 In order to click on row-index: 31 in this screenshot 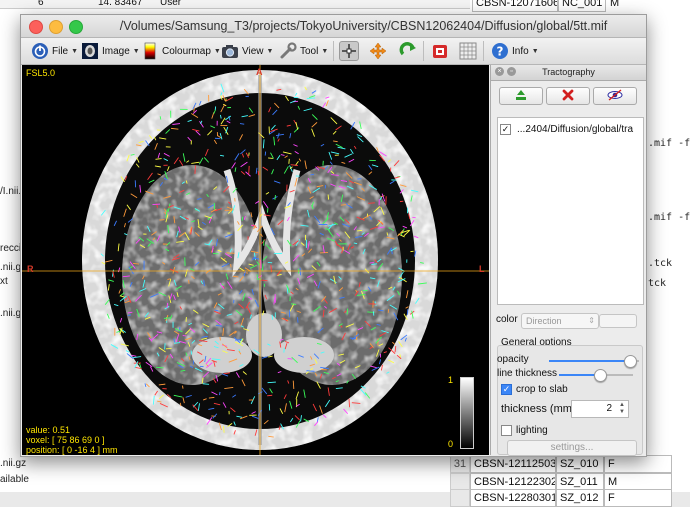, I will do `click(460, 464)`.